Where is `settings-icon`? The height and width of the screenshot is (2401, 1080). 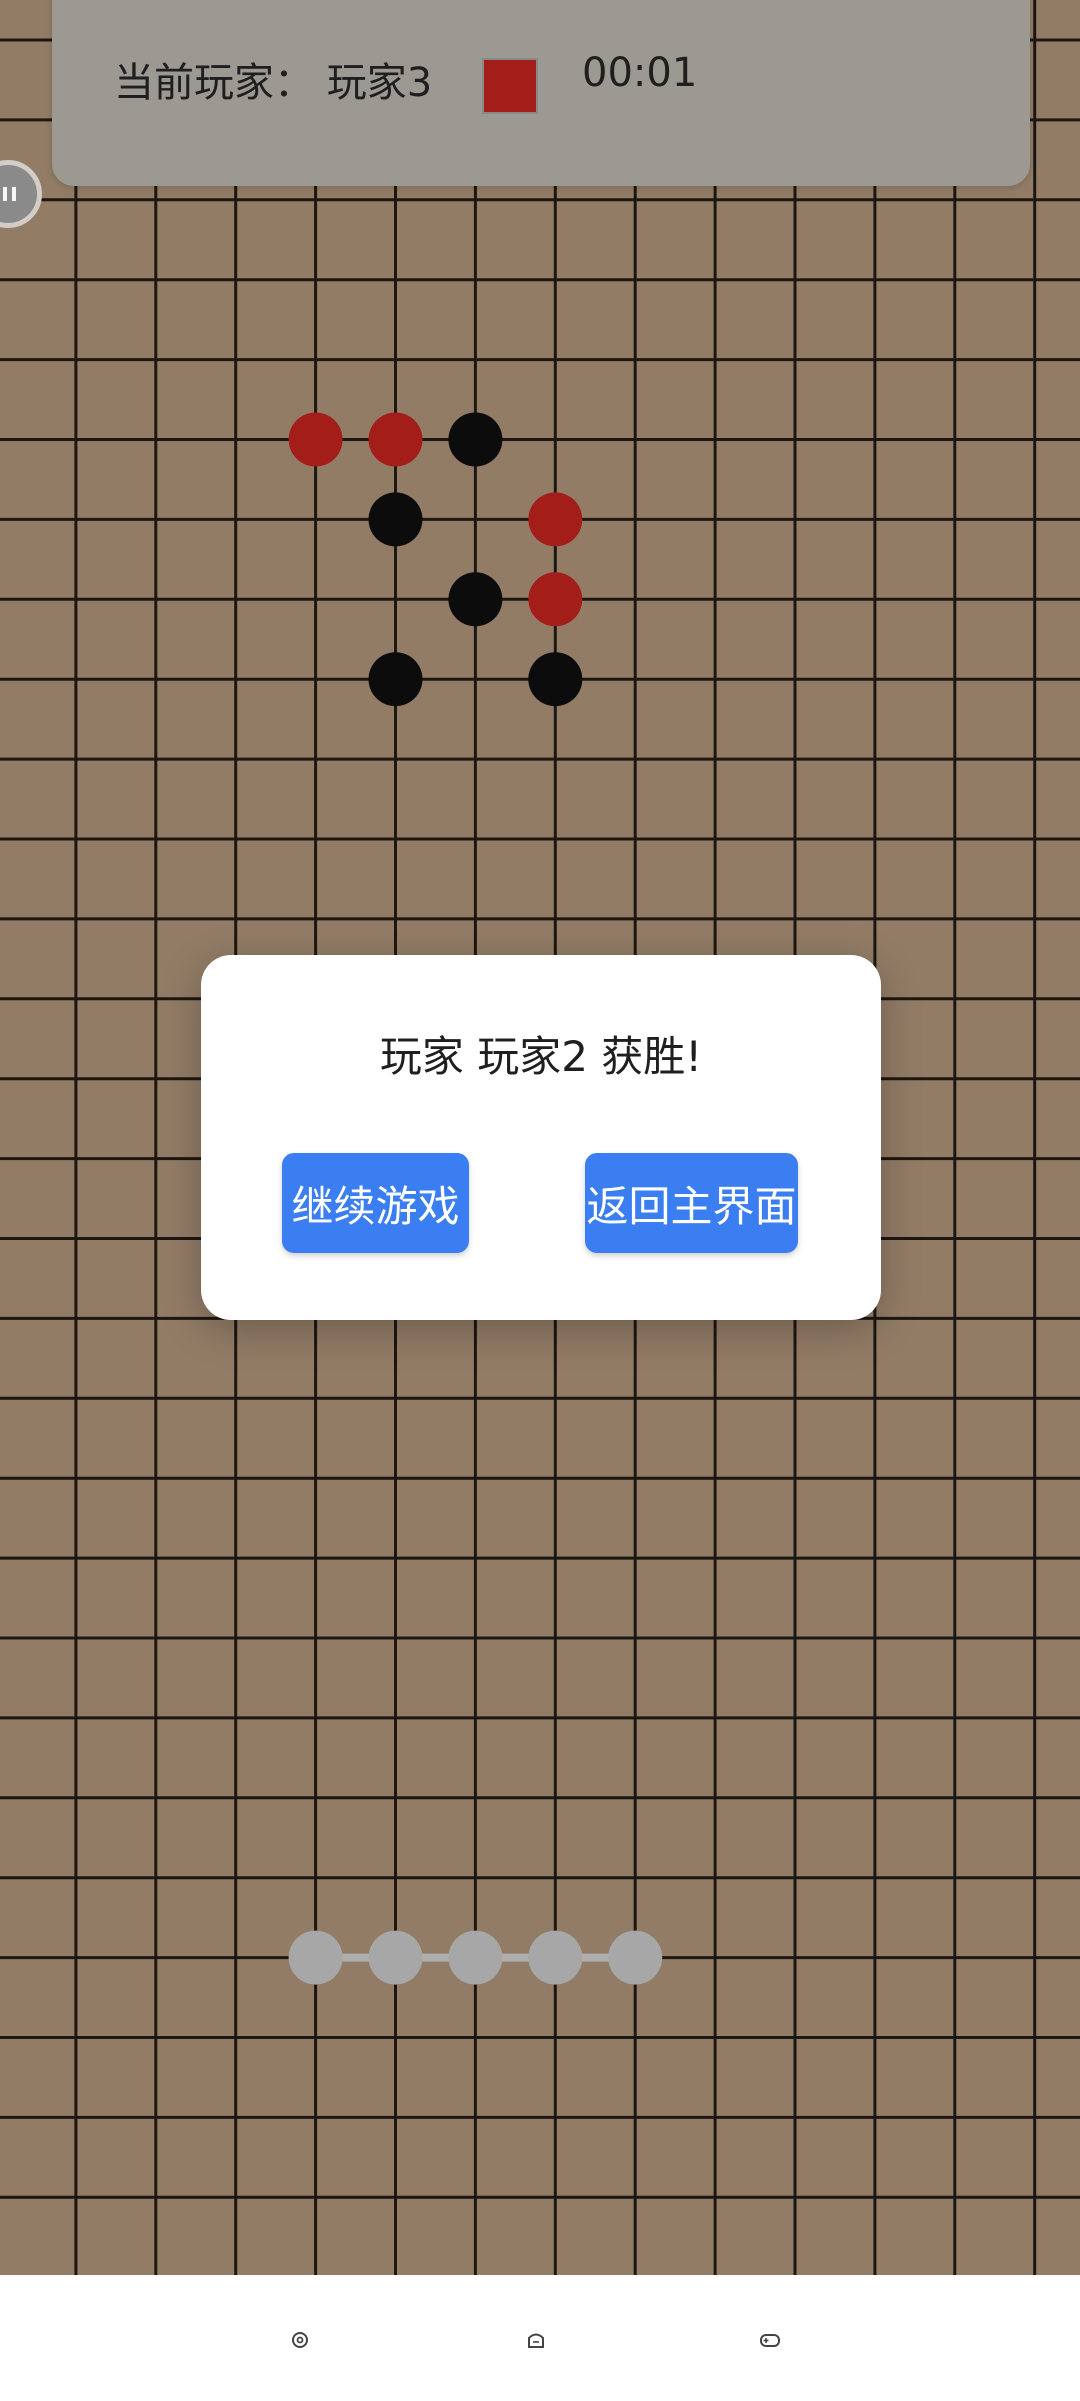 settings-icon is located at coordinates (300, 2340).